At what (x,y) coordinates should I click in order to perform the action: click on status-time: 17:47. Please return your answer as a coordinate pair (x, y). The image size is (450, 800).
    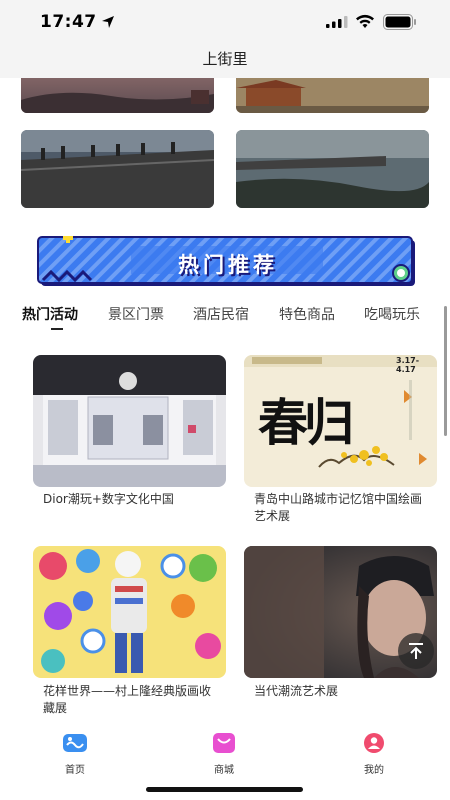
    Looking at the image, I should click on (68, 22).